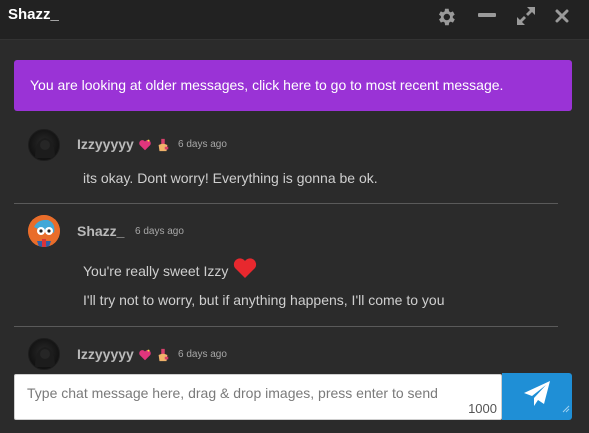 Image resolution: width=589 pixels, height=433 pixels. Describe the element at coordinates (526, 18) in the screenshot. I see `expand-icon` at that location.